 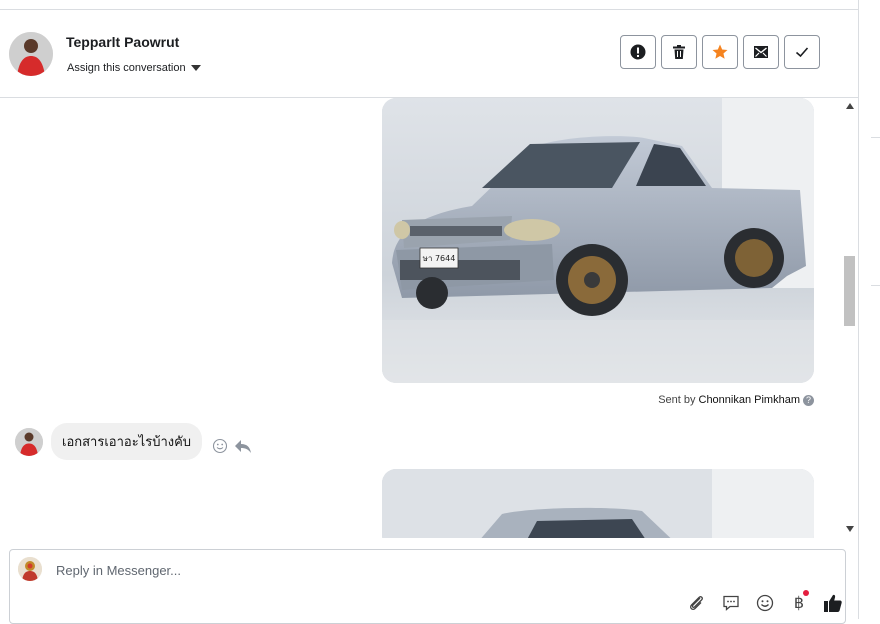 What do you see at coordinates (439, 258) in the screenshot?
I see `license-plate: ษา 7644` at bounding box center [439, 258].